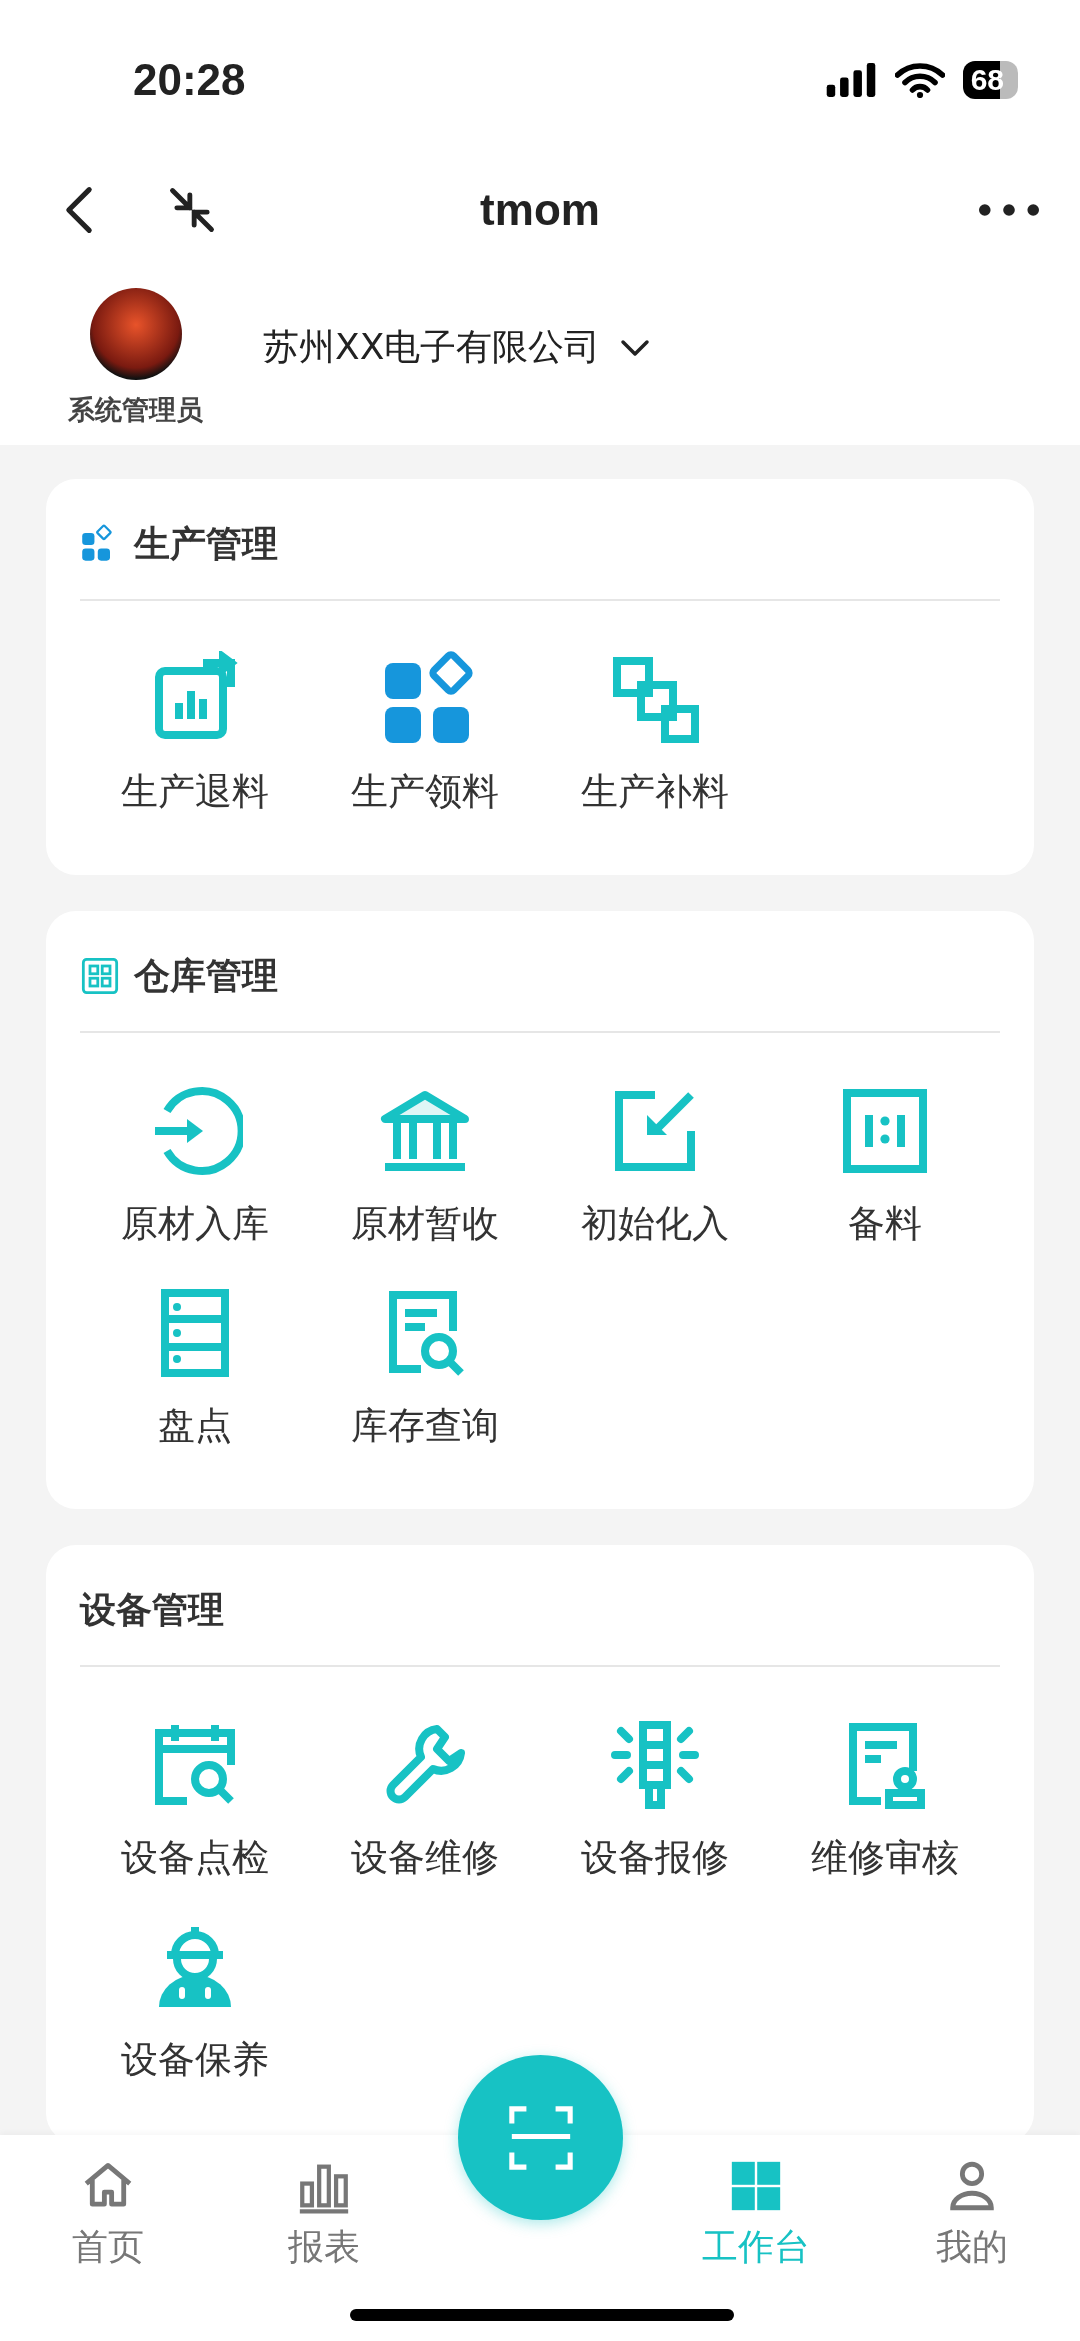  I want to click on feature-label: 维修审核, so click(885, 1858).